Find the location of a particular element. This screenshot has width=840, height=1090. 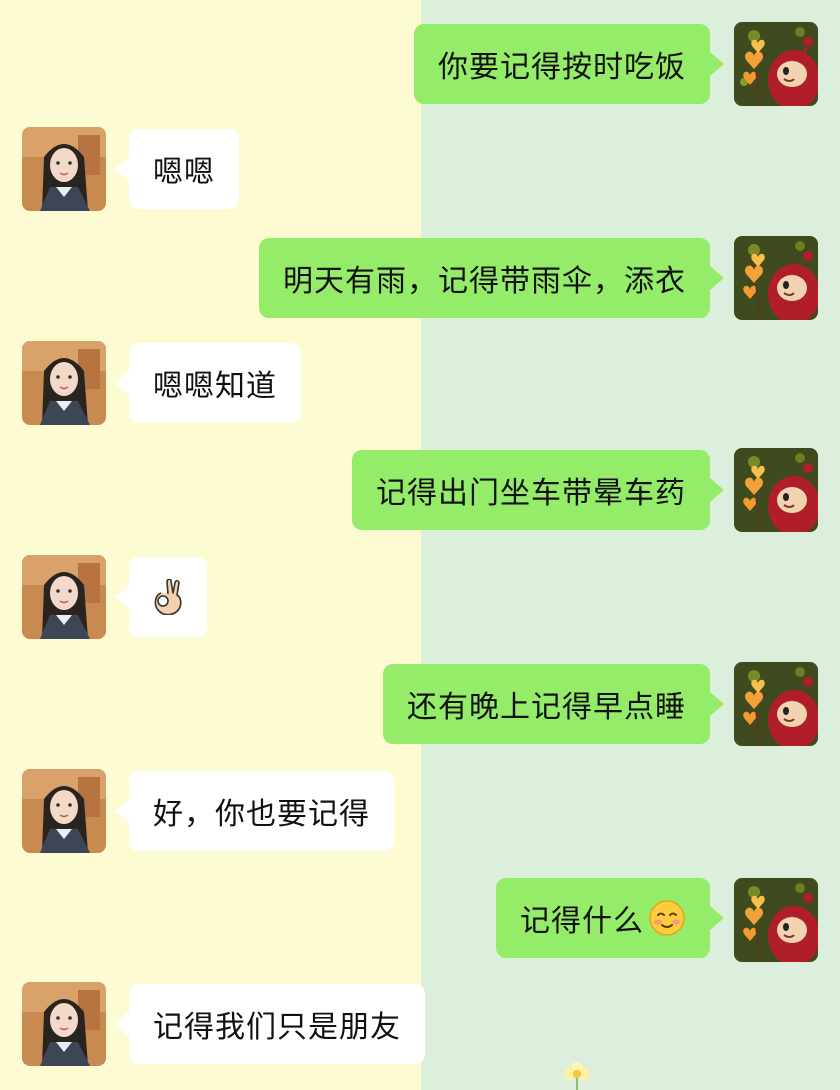

my-message-bubble: 记得出门坐车带晕车药 is located at coordinates (538, 490).